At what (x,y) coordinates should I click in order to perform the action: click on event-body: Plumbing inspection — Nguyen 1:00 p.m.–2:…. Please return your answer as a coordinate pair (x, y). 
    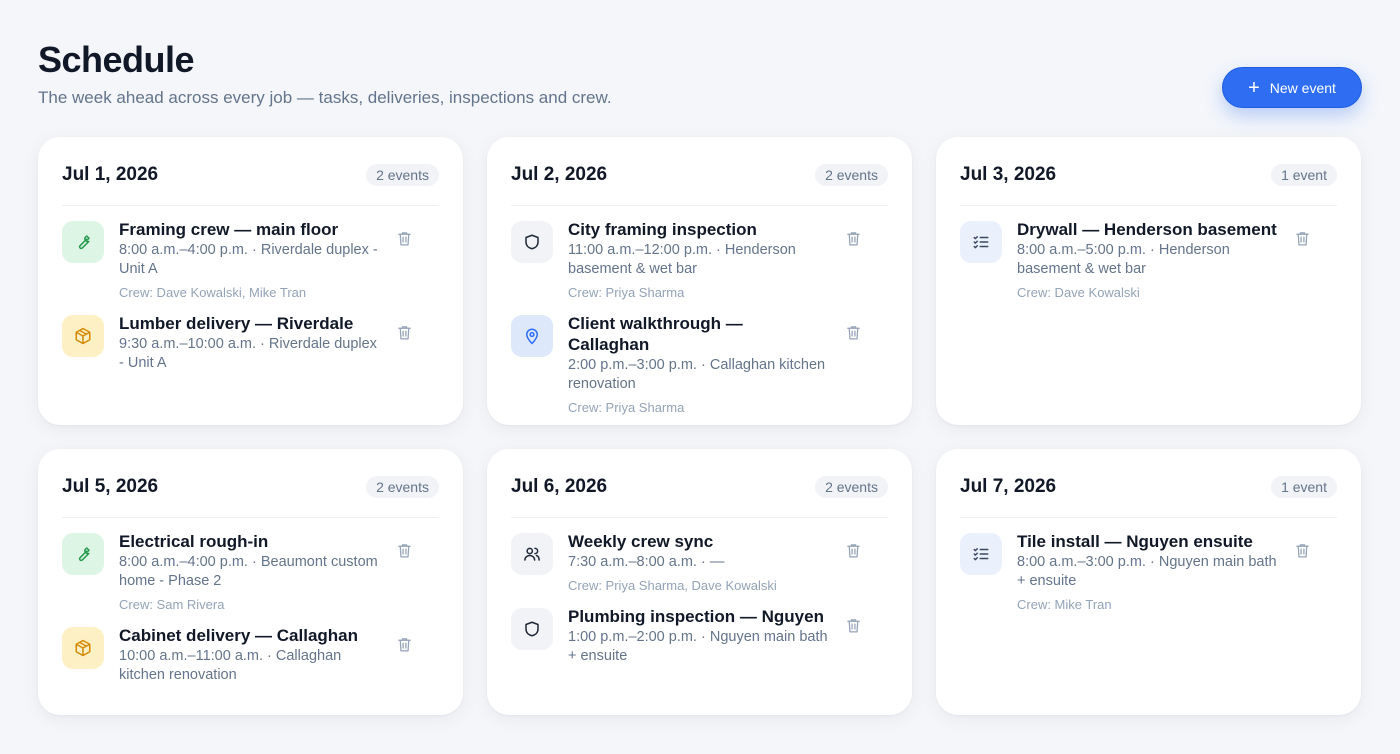
    Looking at the image, I should click on (698, 636).